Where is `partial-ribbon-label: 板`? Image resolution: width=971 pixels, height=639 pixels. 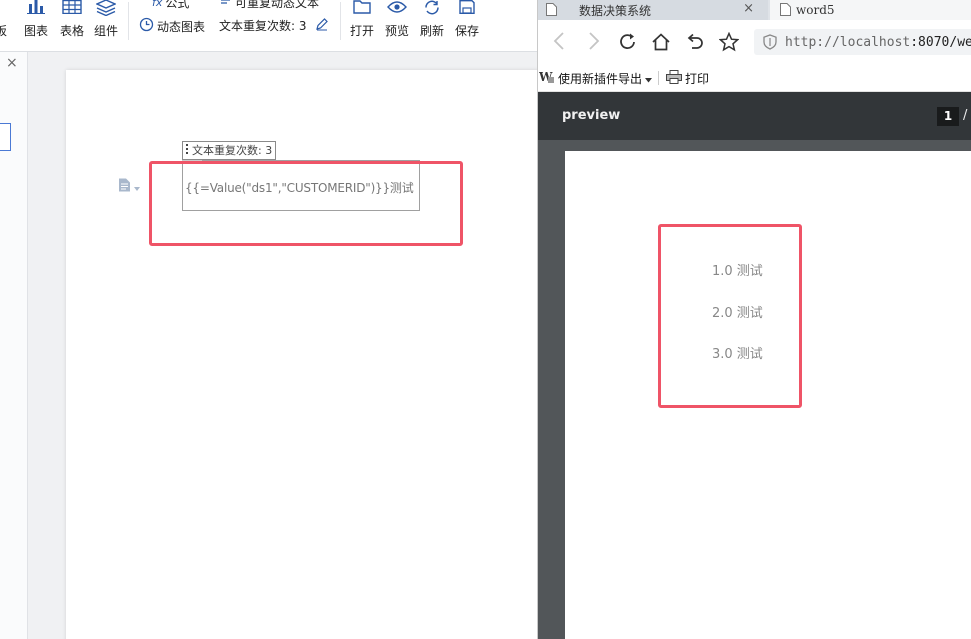
partial-ribbon-label: 板 is located at coordinates (3, 31).